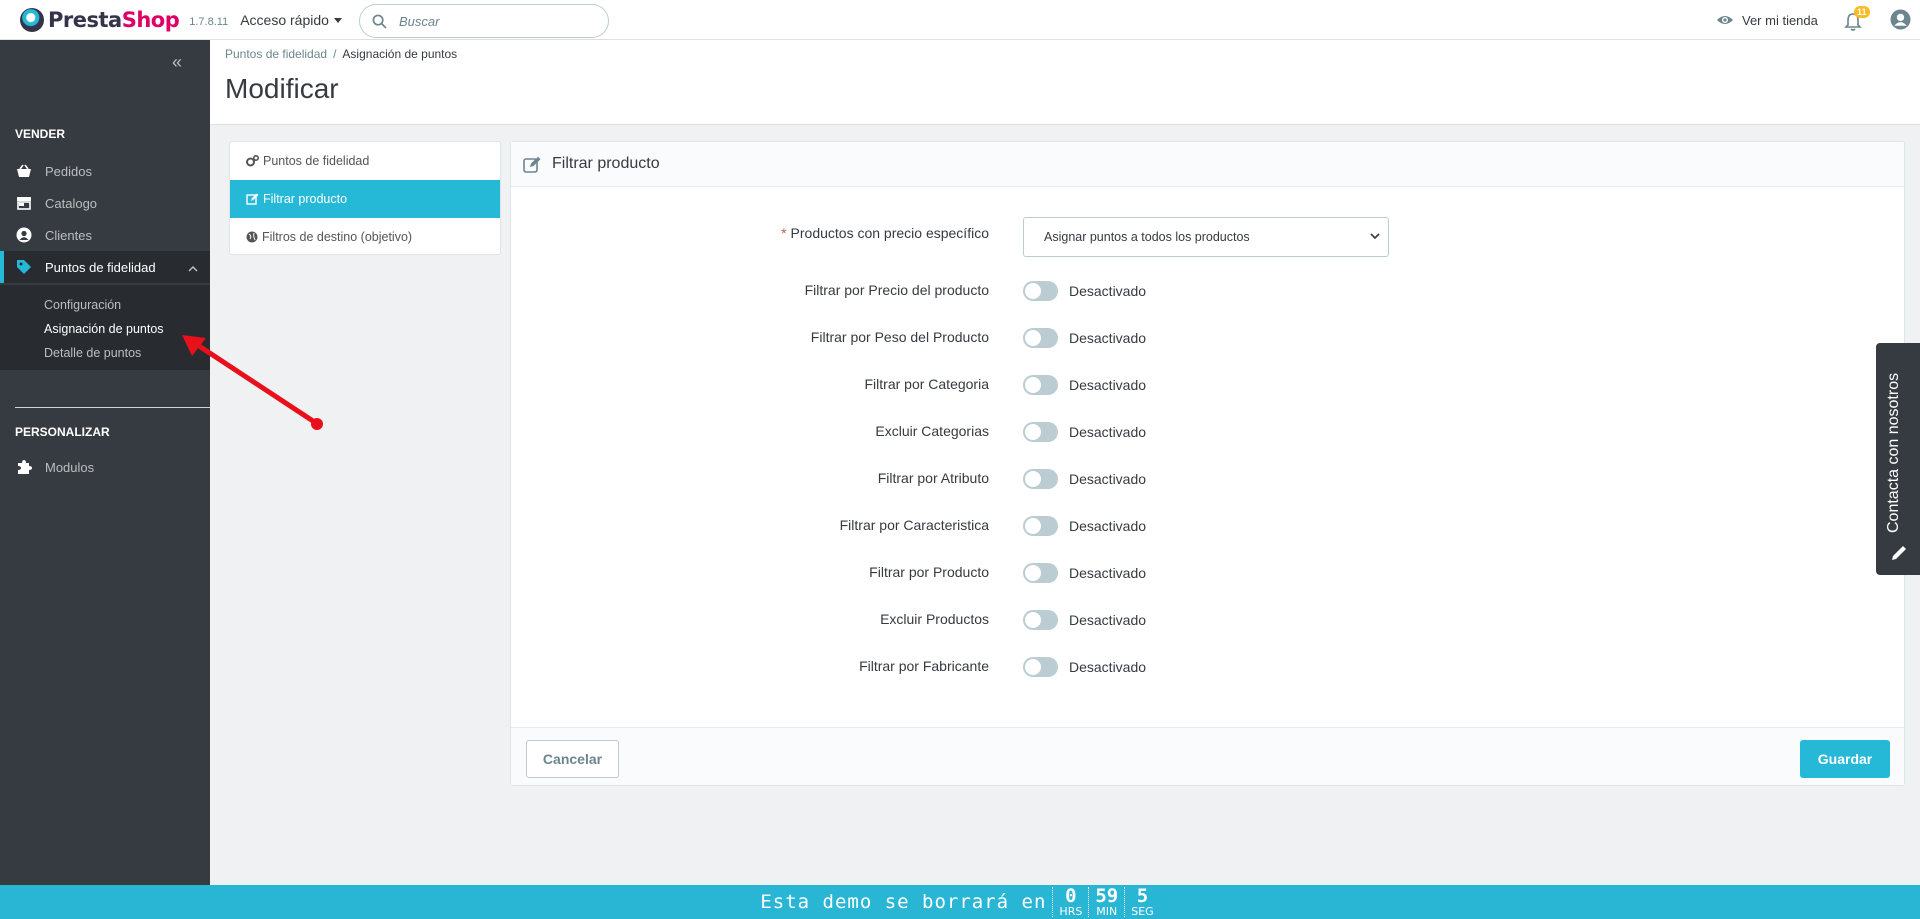 The width and height of the screenshot is (1920, 919). Describe the element at coordinates (24, 267) in the screenshot. I see `tag-icon` at that location.